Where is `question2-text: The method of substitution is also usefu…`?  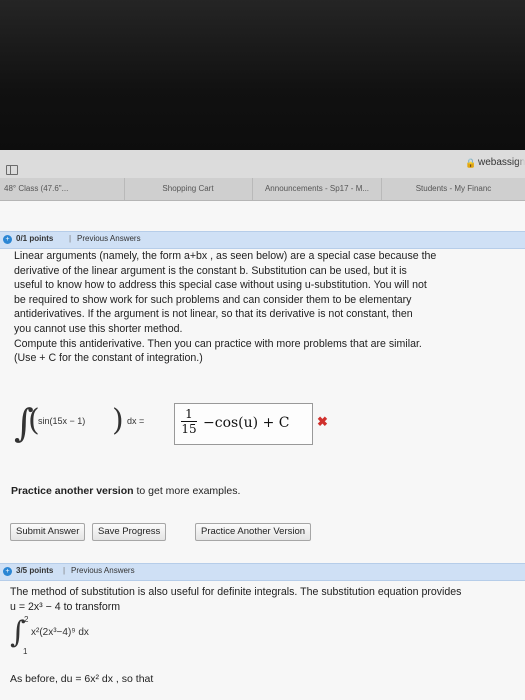
question2-text: The method of substitution is also usefu… is located at coordinates (267, 599).